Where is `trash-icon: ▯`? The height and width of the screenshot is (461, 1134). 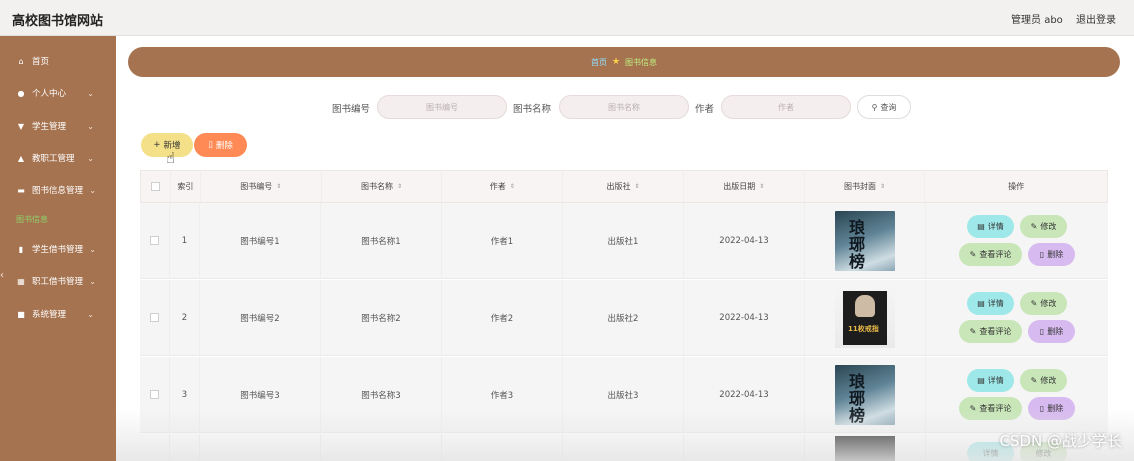
trash-icon: ▯ is located at coordinates (210, 145).